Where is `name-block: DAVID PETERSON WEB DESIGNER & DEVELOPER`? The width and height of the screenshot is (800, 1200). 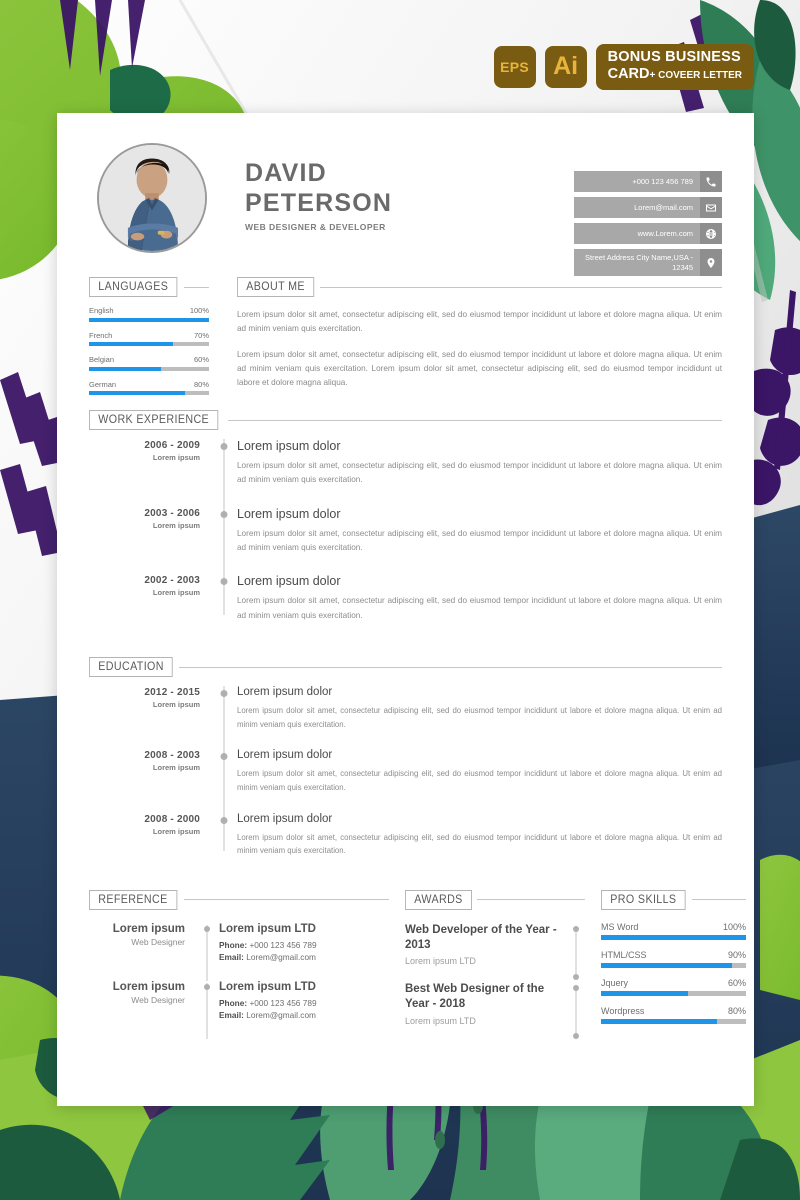 name-block: DAVID PETERSON WEB DESIGNER & DEVELOPER is located at coordinates (409, 186).